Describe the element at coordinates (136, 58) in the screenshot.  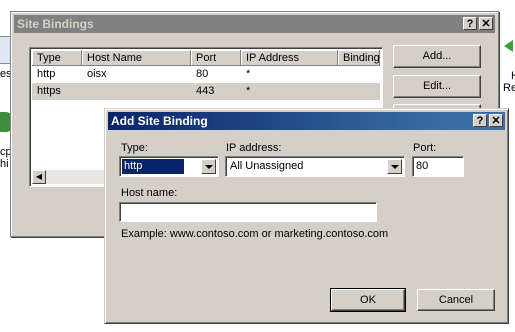
I see `column-header-host-name: Host Name` at that location.